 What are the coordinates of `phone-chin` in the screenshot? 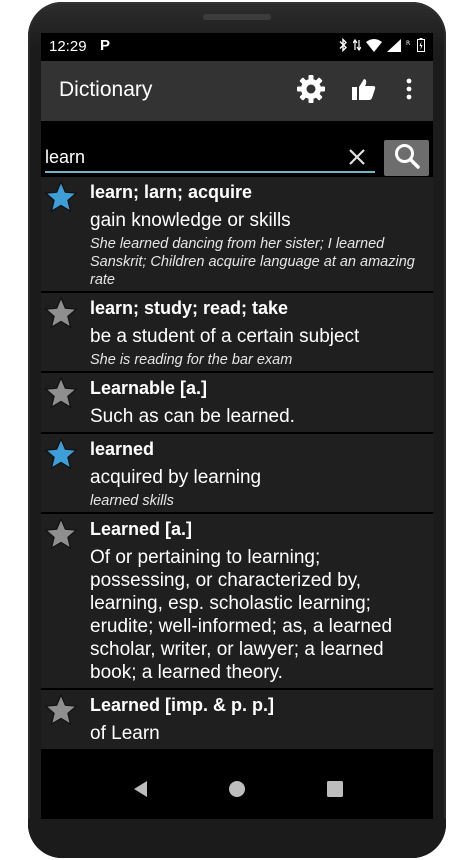 It's located at (237, 838).